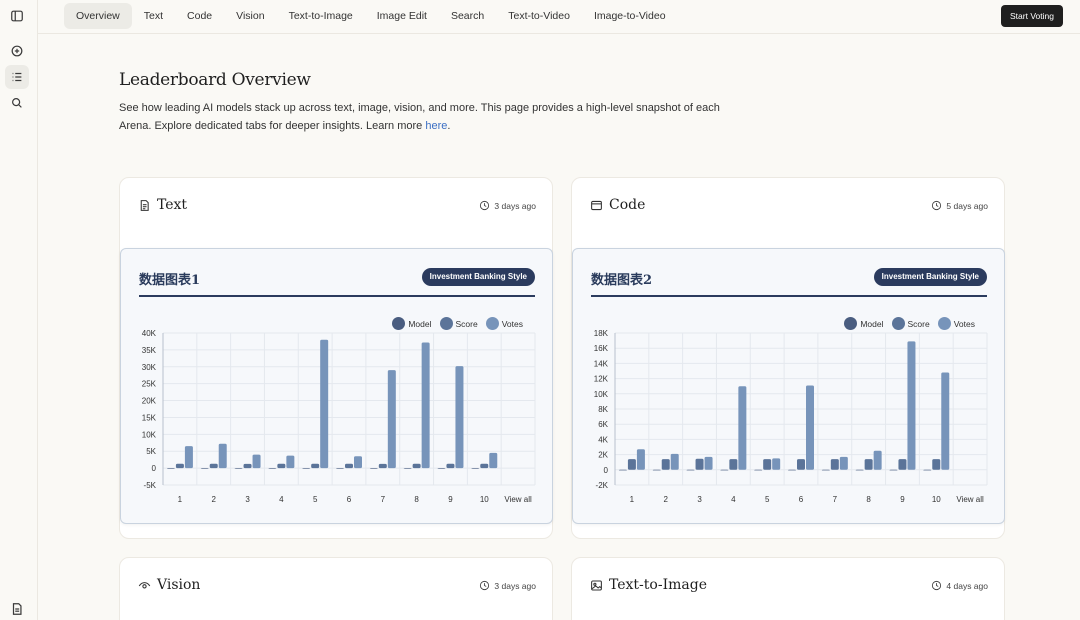  I want to click on x-tick-label: 6, so click(801, 499).